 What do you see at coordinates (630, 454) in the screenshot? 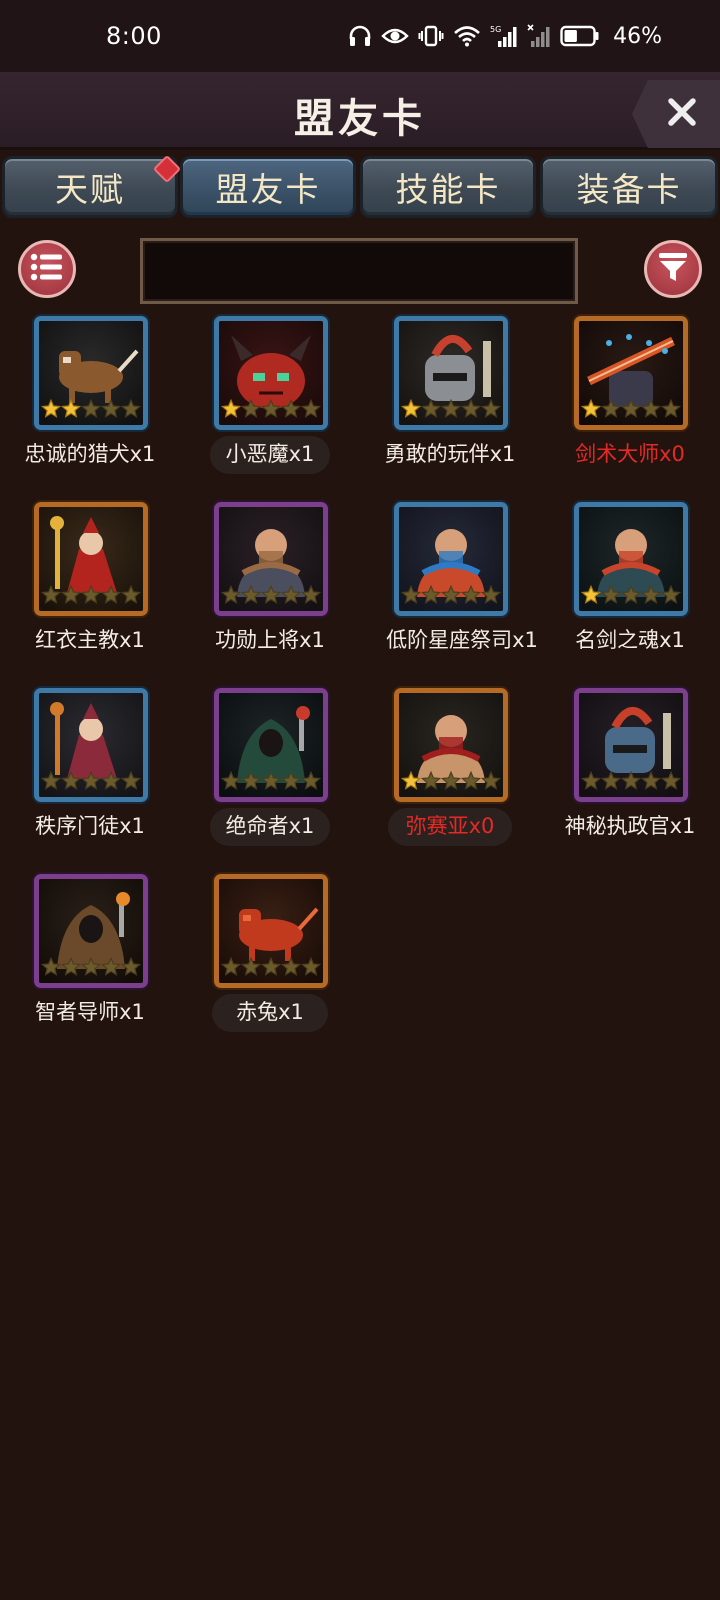
I see `card-name: 剑术大师x0` at bounding box center [630, 454].